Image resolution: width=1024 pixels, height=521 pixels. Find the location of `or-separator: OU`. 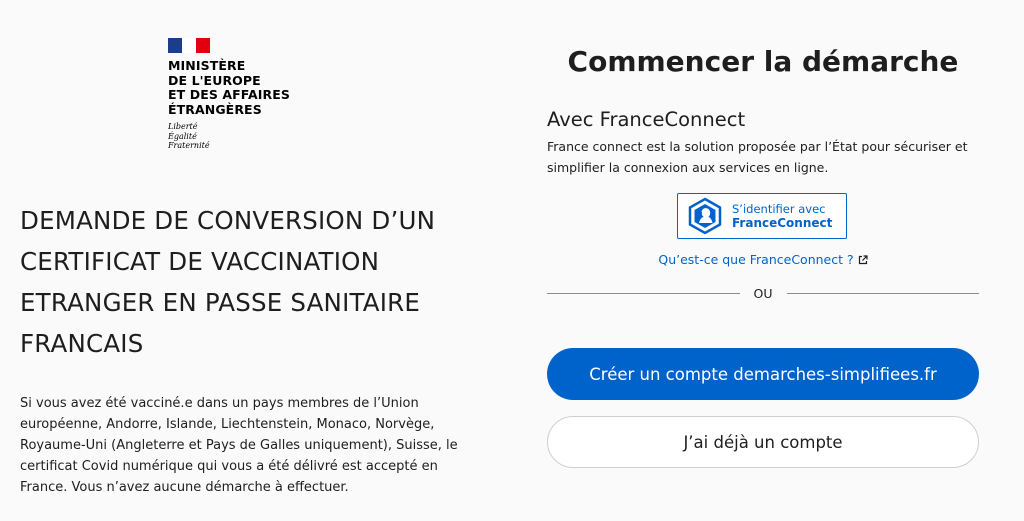

or-separator: OU is located at coordinates (763, 293).